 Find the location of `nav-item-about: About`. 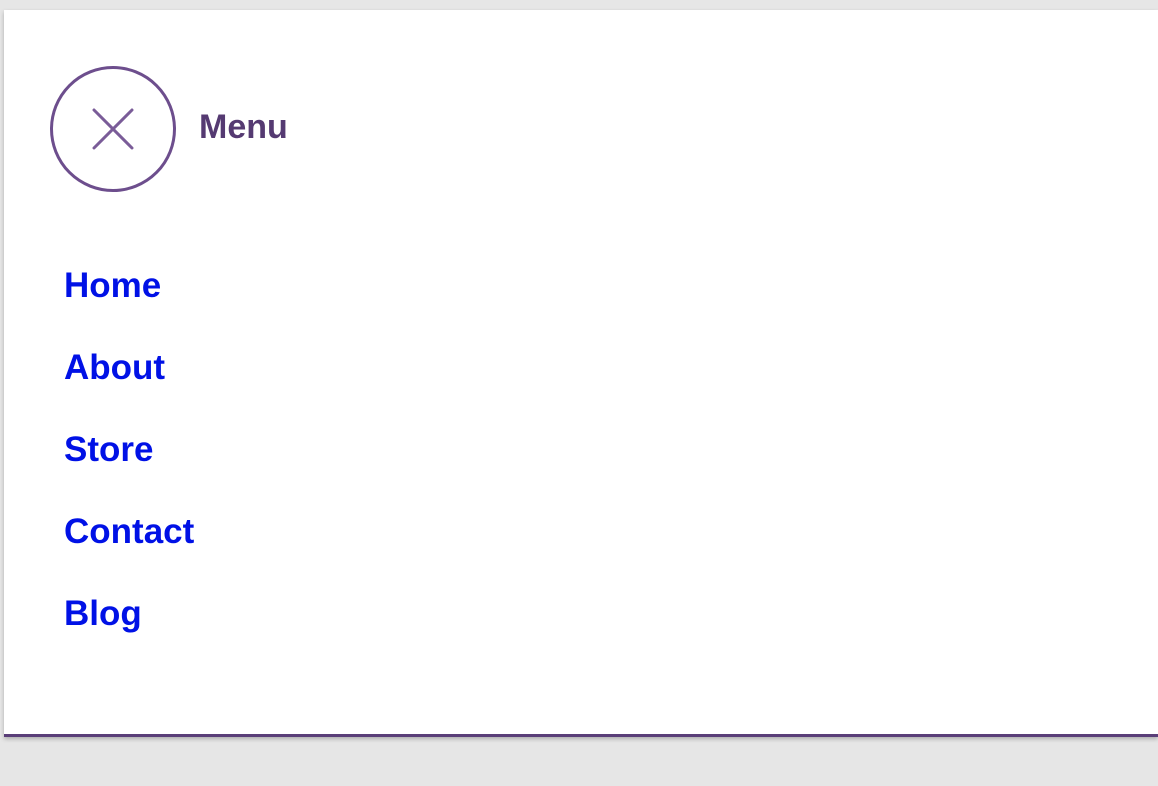

nav-item-about: About is located at coordinates (129, 387).